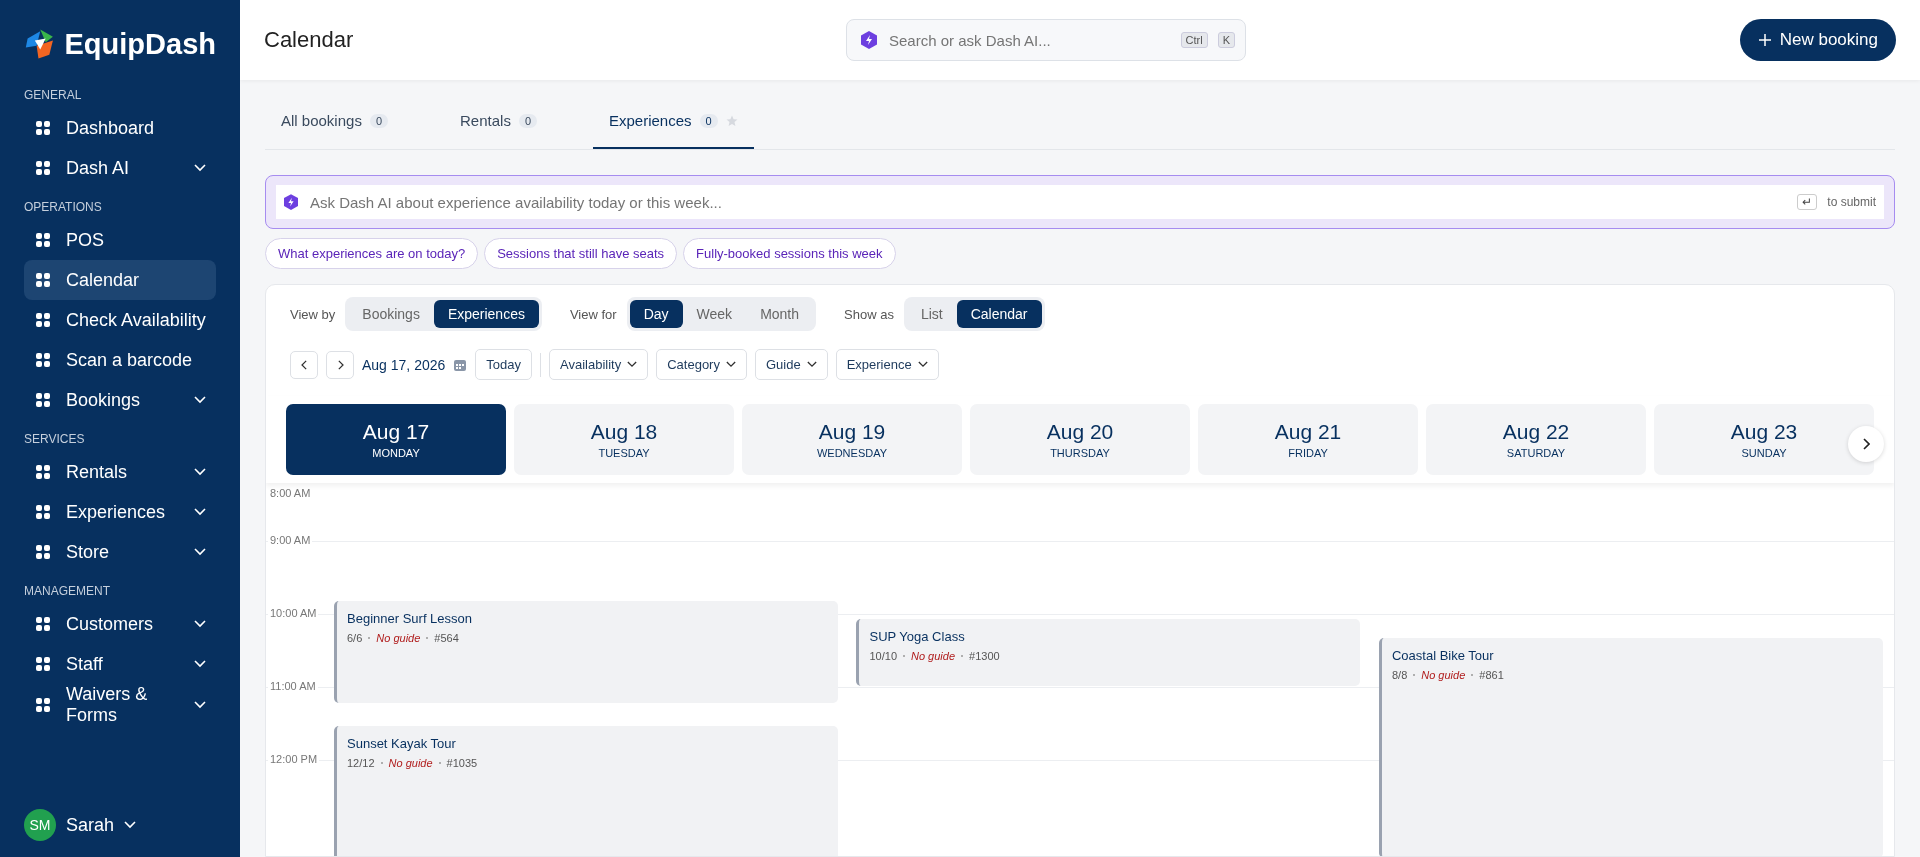 This screenshot has height=857, width=1920. Describe the element at coordinates (624, 439) in the screenshot. I see `day-card: Aug 18 TUESDAY` at that location.